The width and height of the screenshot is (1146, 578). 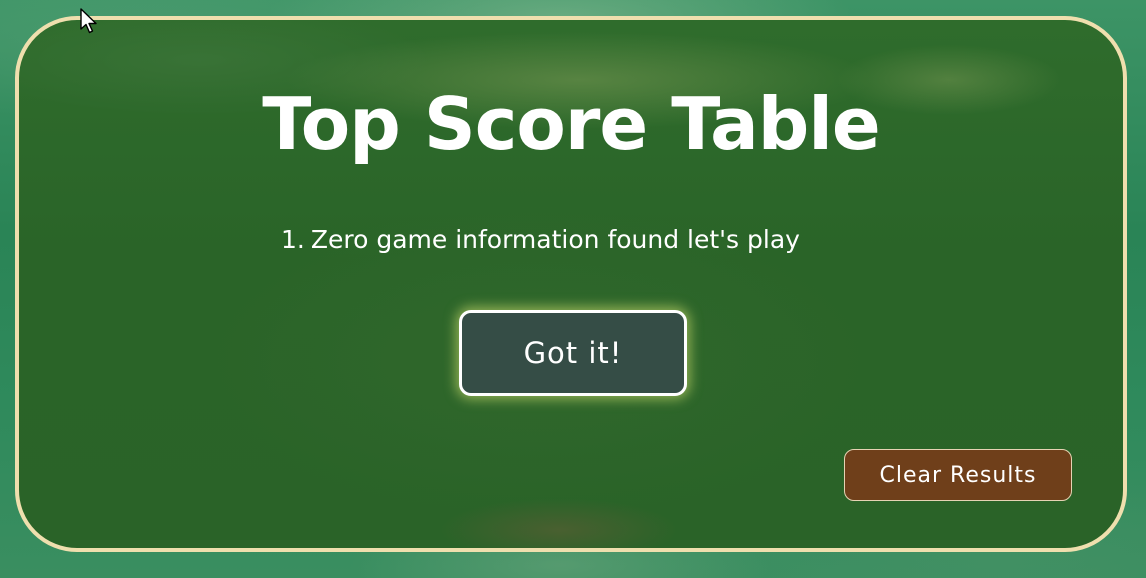 I want to click on clear-results-button: Clear Results, so click(x=958, y=475).